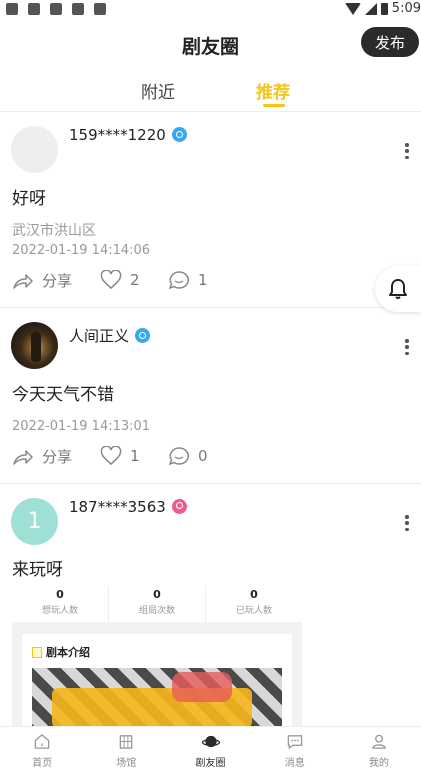 The image size is (421, 769). What do you see at coordinates (157, 697) in the screenshot?
I see `script-cover-art` at bounding box center [157, 697].